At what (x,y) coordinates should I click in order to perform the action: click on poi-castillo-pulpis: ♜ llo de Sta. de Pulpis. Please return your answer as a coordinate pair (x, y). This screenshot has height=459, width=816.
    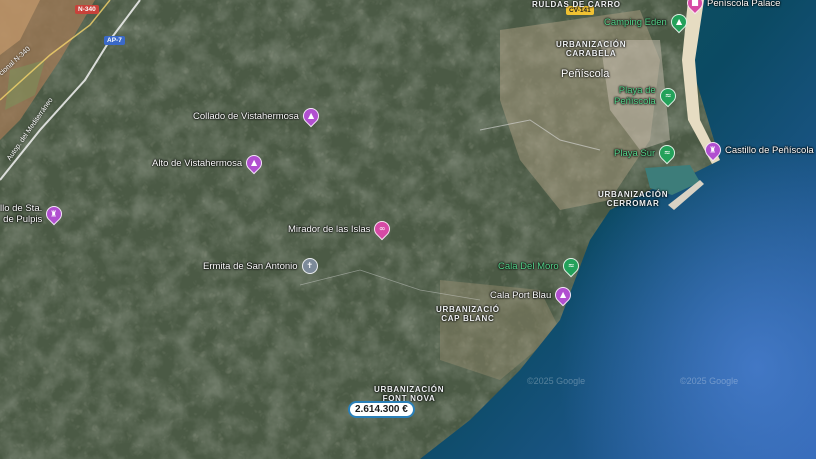
    Looking at the image, I should click on (33, 214).